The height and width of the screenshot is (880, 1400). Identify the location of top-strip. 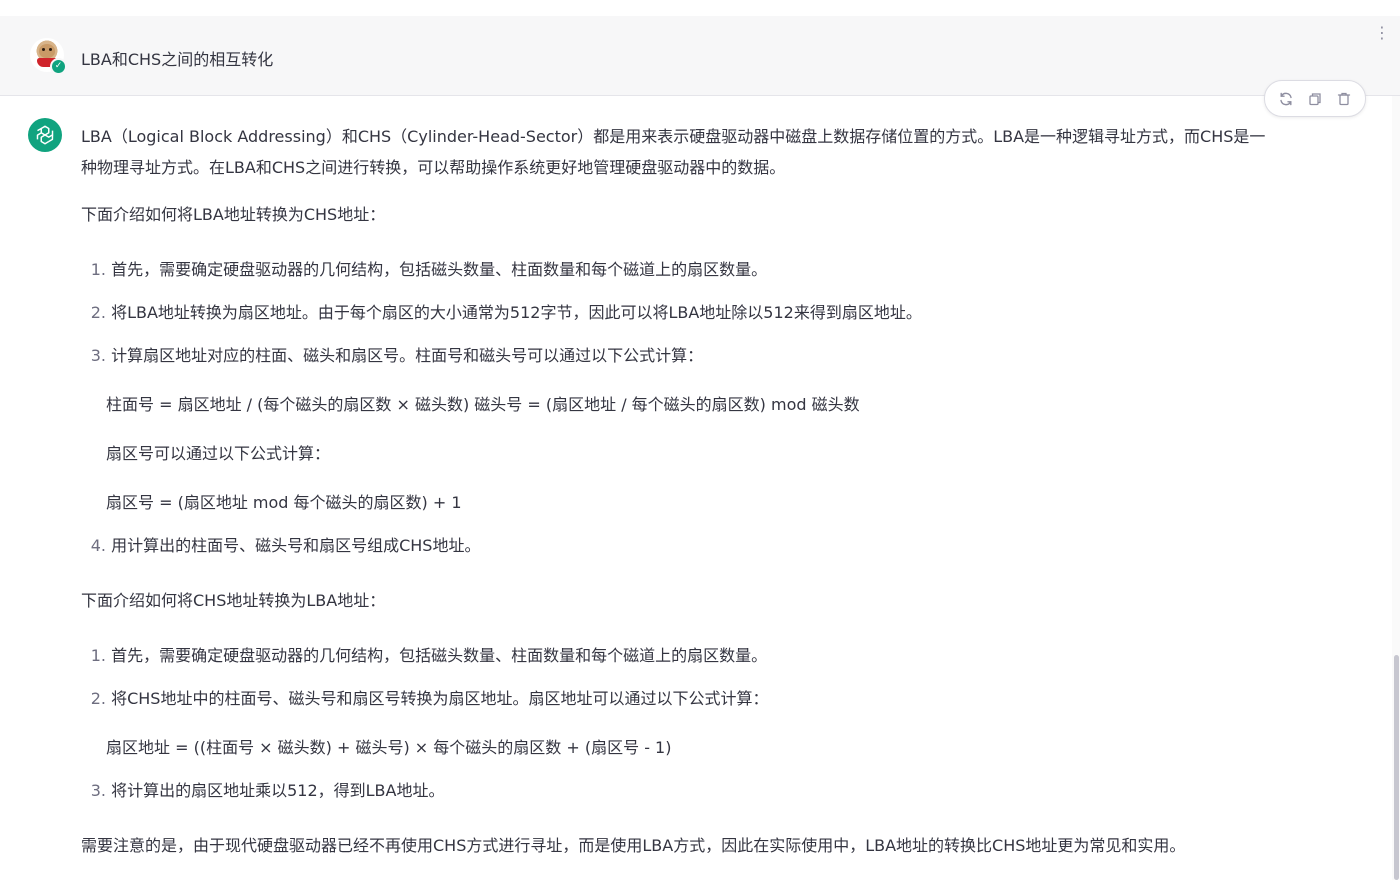
(700, 8).